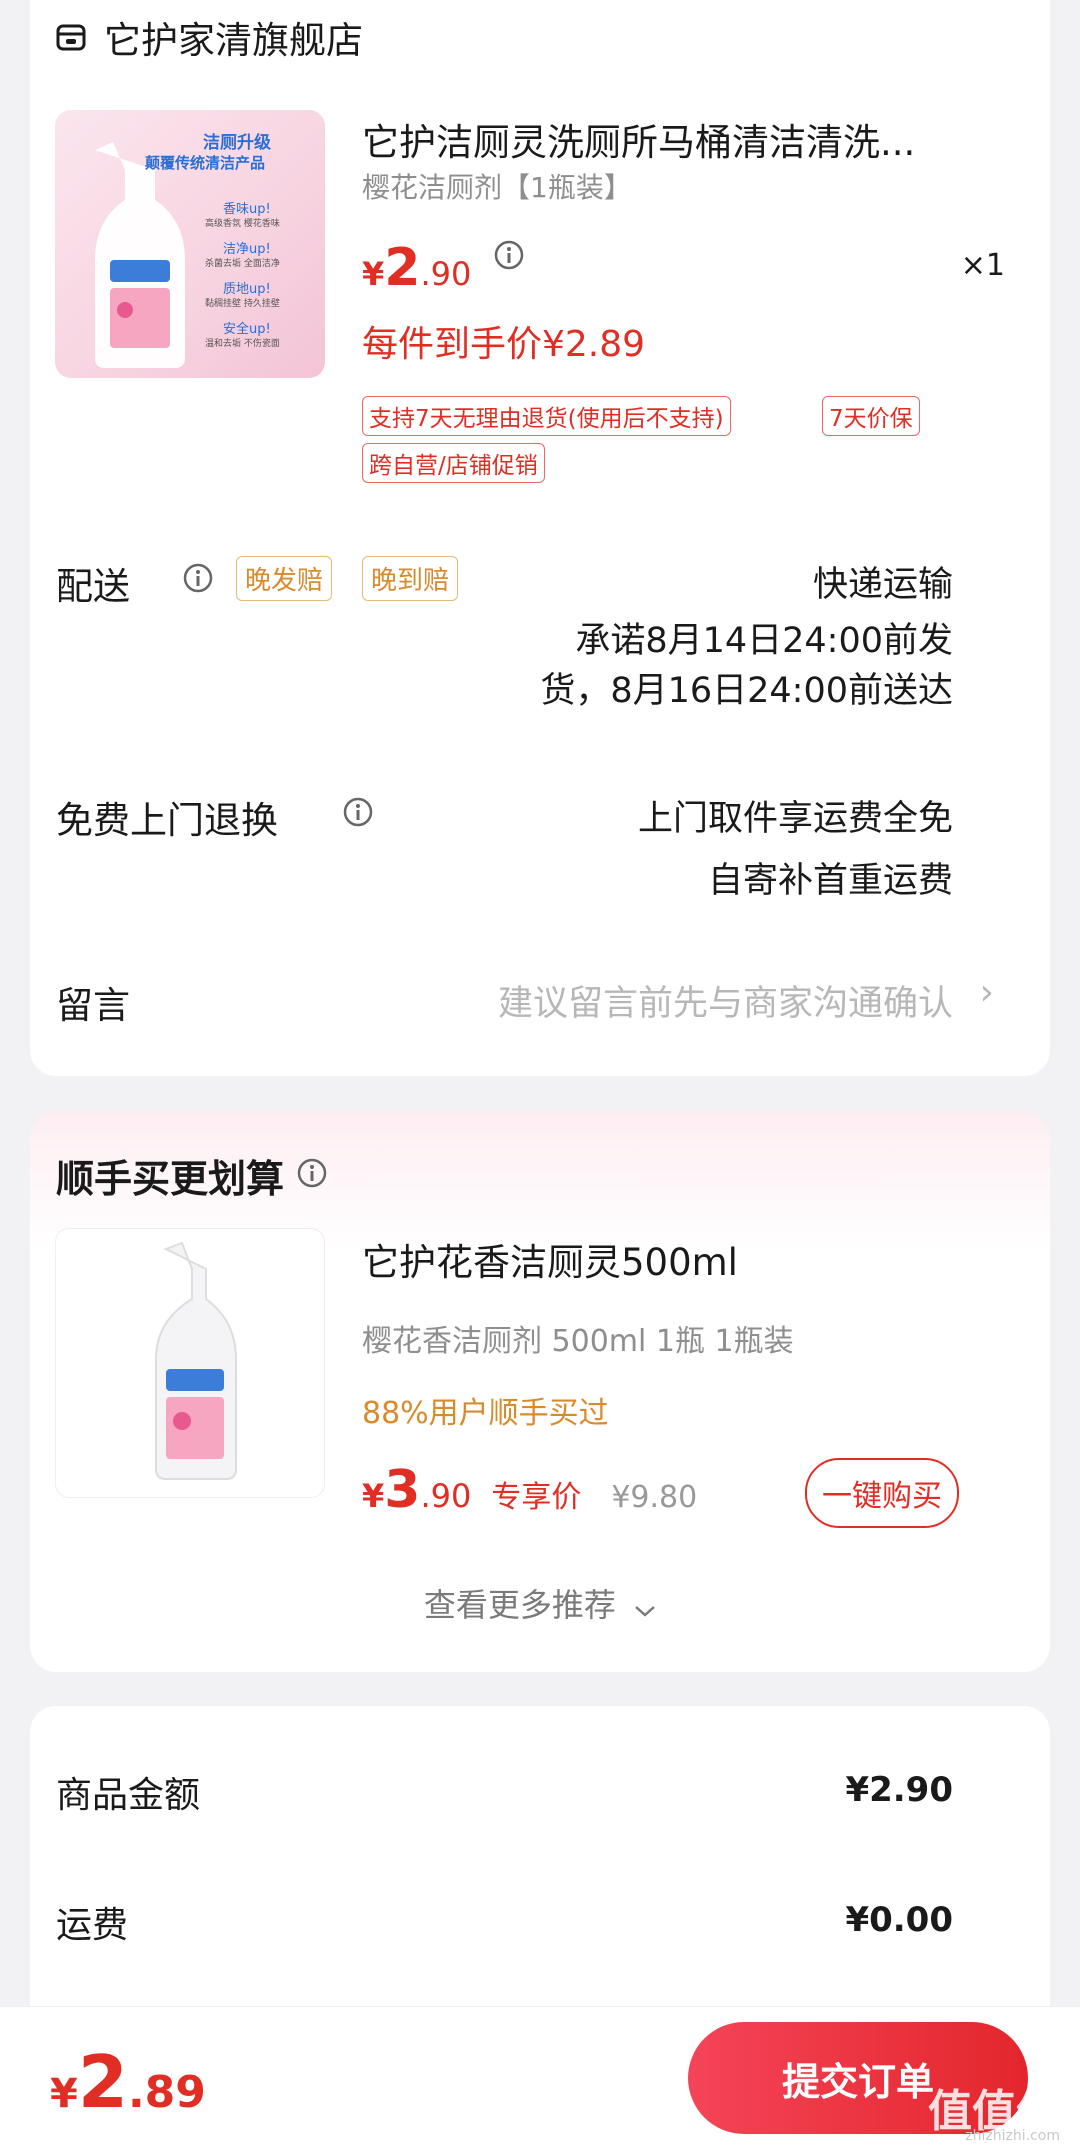 This screenshot has width=1080, height=2156. What do you see at coordinates (540, 1866) in the screenshot?
I see `summary-card` at bounding box center [540, 1866].